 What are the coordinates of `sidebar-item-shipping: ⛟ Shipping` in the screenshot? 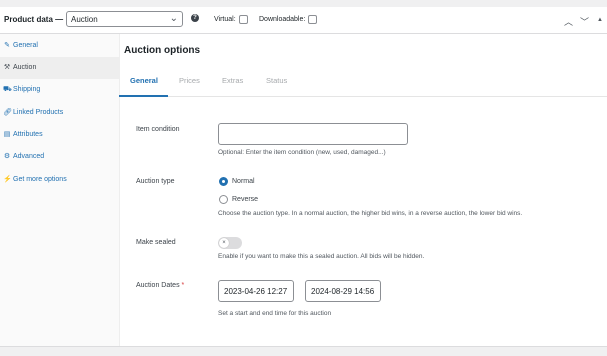 It's located at (59, 90).